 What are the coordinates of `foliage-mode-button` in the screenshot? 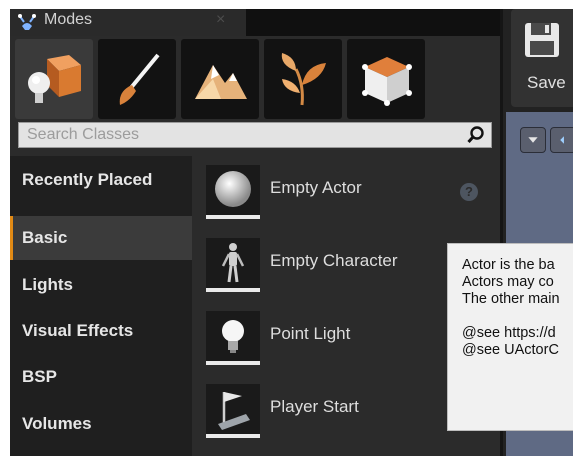 It's located at (303, 79).